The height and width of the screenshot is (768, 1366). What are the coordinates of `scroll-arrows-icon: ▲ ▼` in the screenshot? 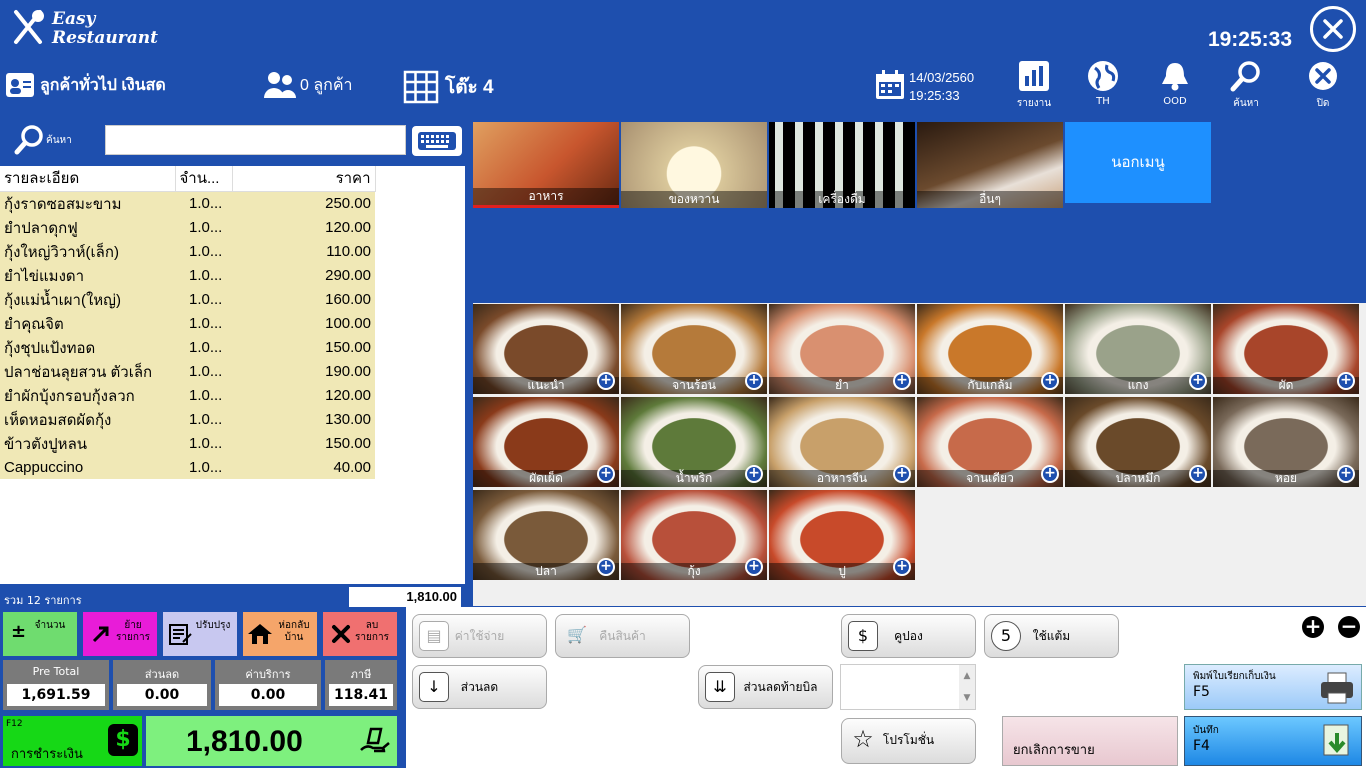 It's located at (967, 687).